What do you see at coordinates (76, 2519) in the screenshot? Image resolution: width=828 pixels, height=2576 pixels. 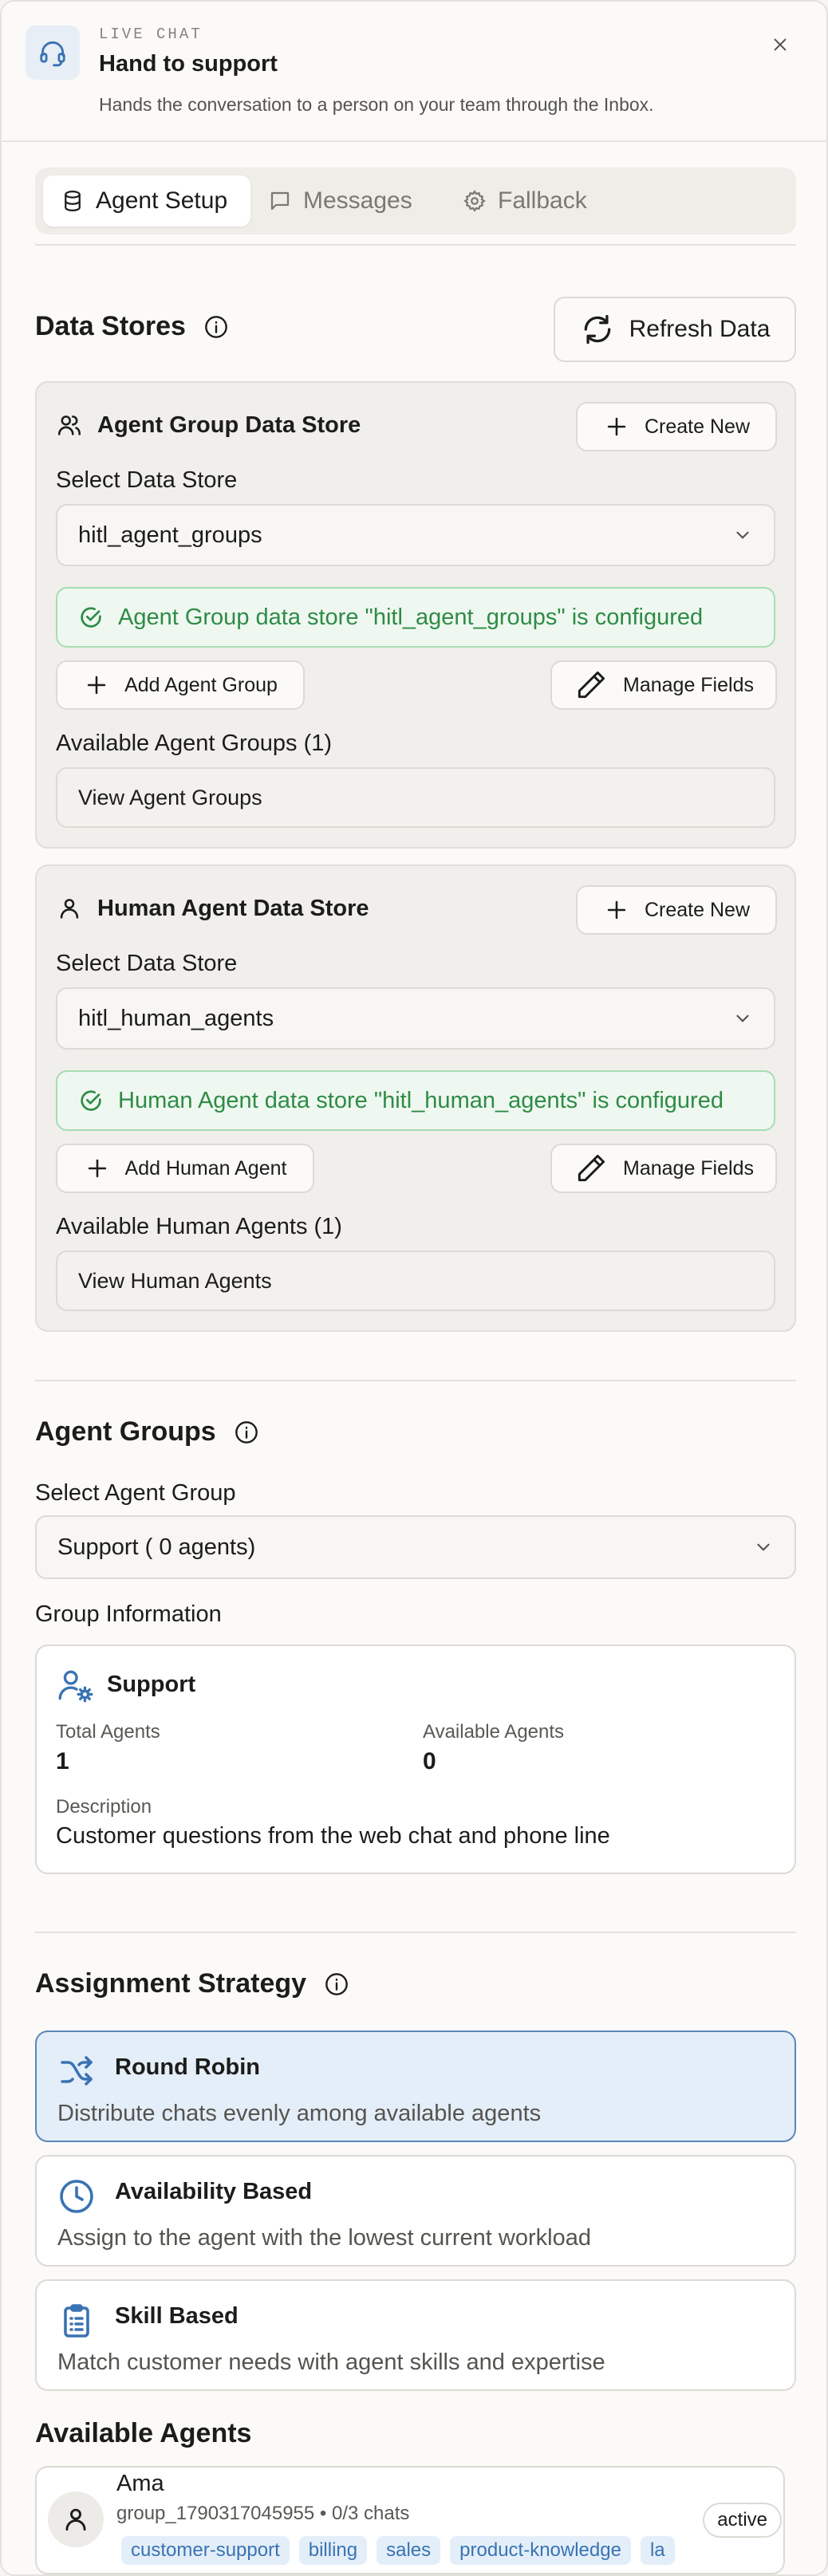 I see `avatar` at bounding box center [76, 2519].